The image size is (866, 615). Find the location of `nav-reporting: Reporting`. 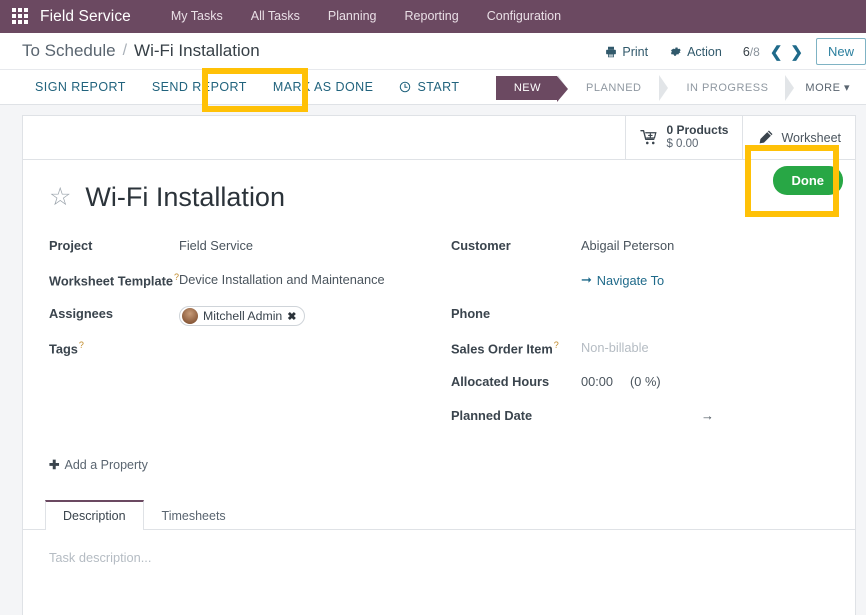

nav-reporting: Reporting is located at coordinates (432, 16).